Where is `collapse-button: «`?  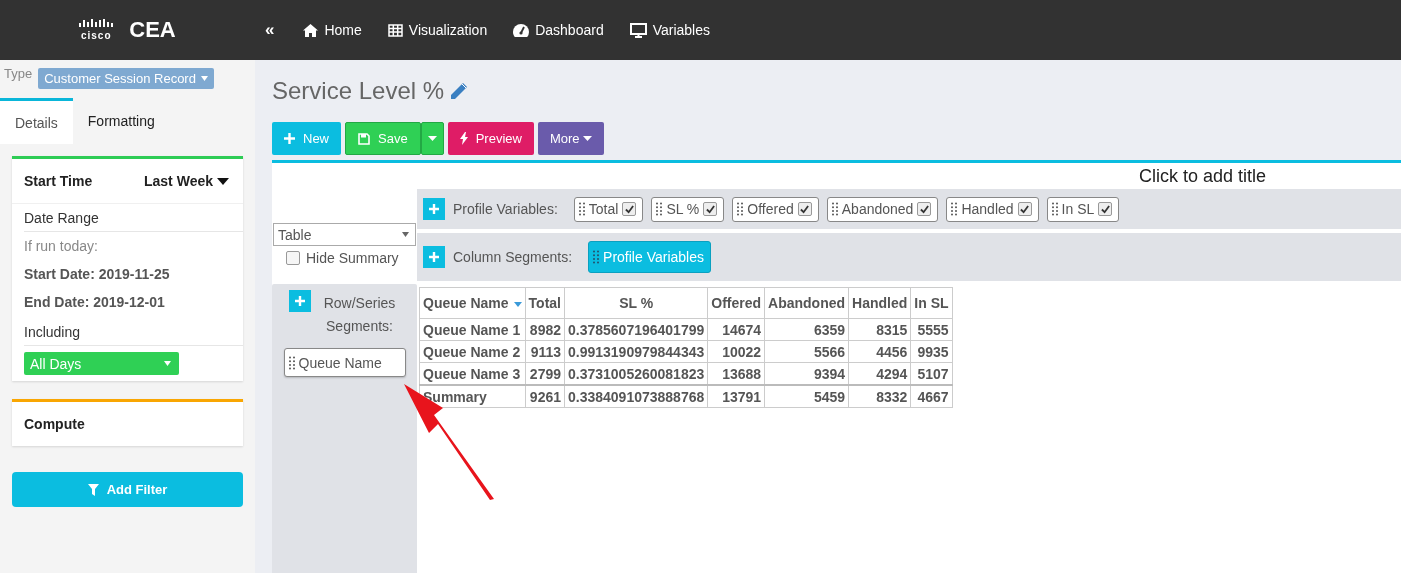 collapse-button: « is located at coordinates (273, 30).